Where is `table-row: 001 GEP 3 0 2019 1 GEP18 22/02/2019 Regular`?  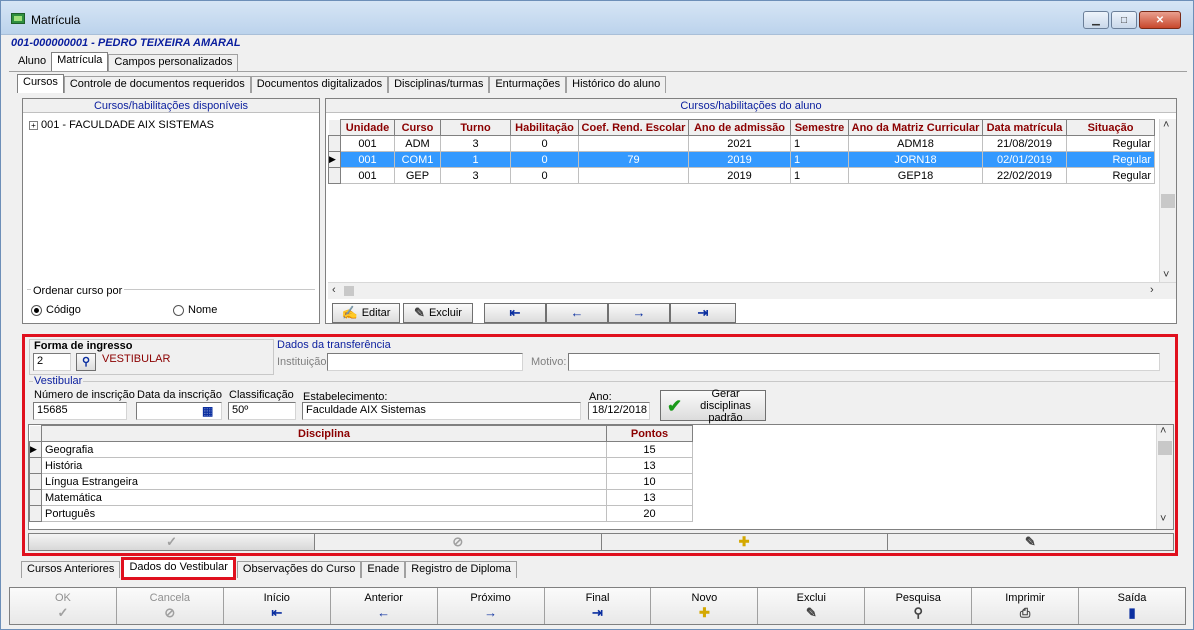 table-row: 001 GEP 3 0 2019 1 GEP18 22/02/2019 Regular is located at coordinates (741, 175).